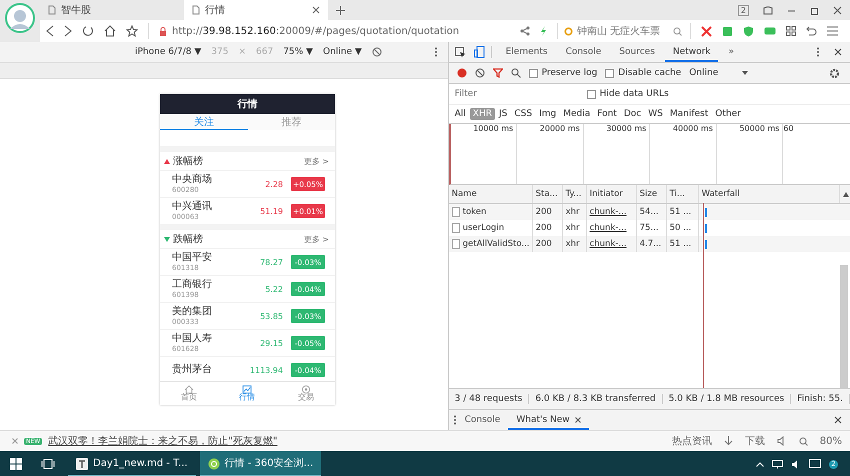  What do you see at coordinates (692, 441) in the screenshot?
I see `hot-news-button: 热点资讯` at bounding box center [692, 441].